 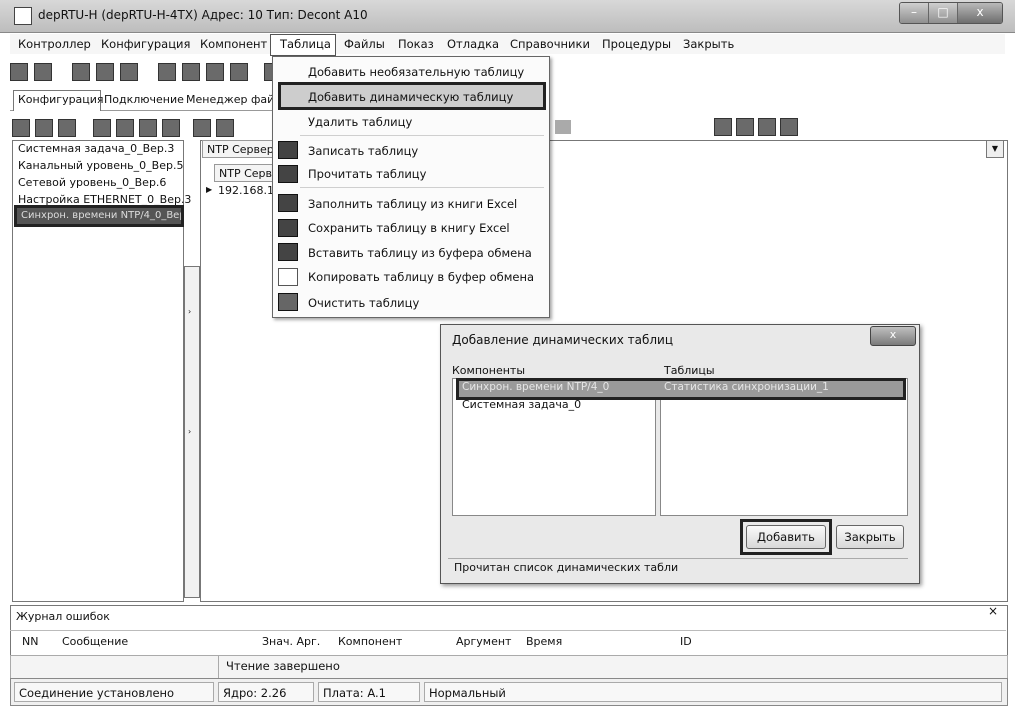 I want to click on menu-files: Файлы, so click(x=364, y=44).